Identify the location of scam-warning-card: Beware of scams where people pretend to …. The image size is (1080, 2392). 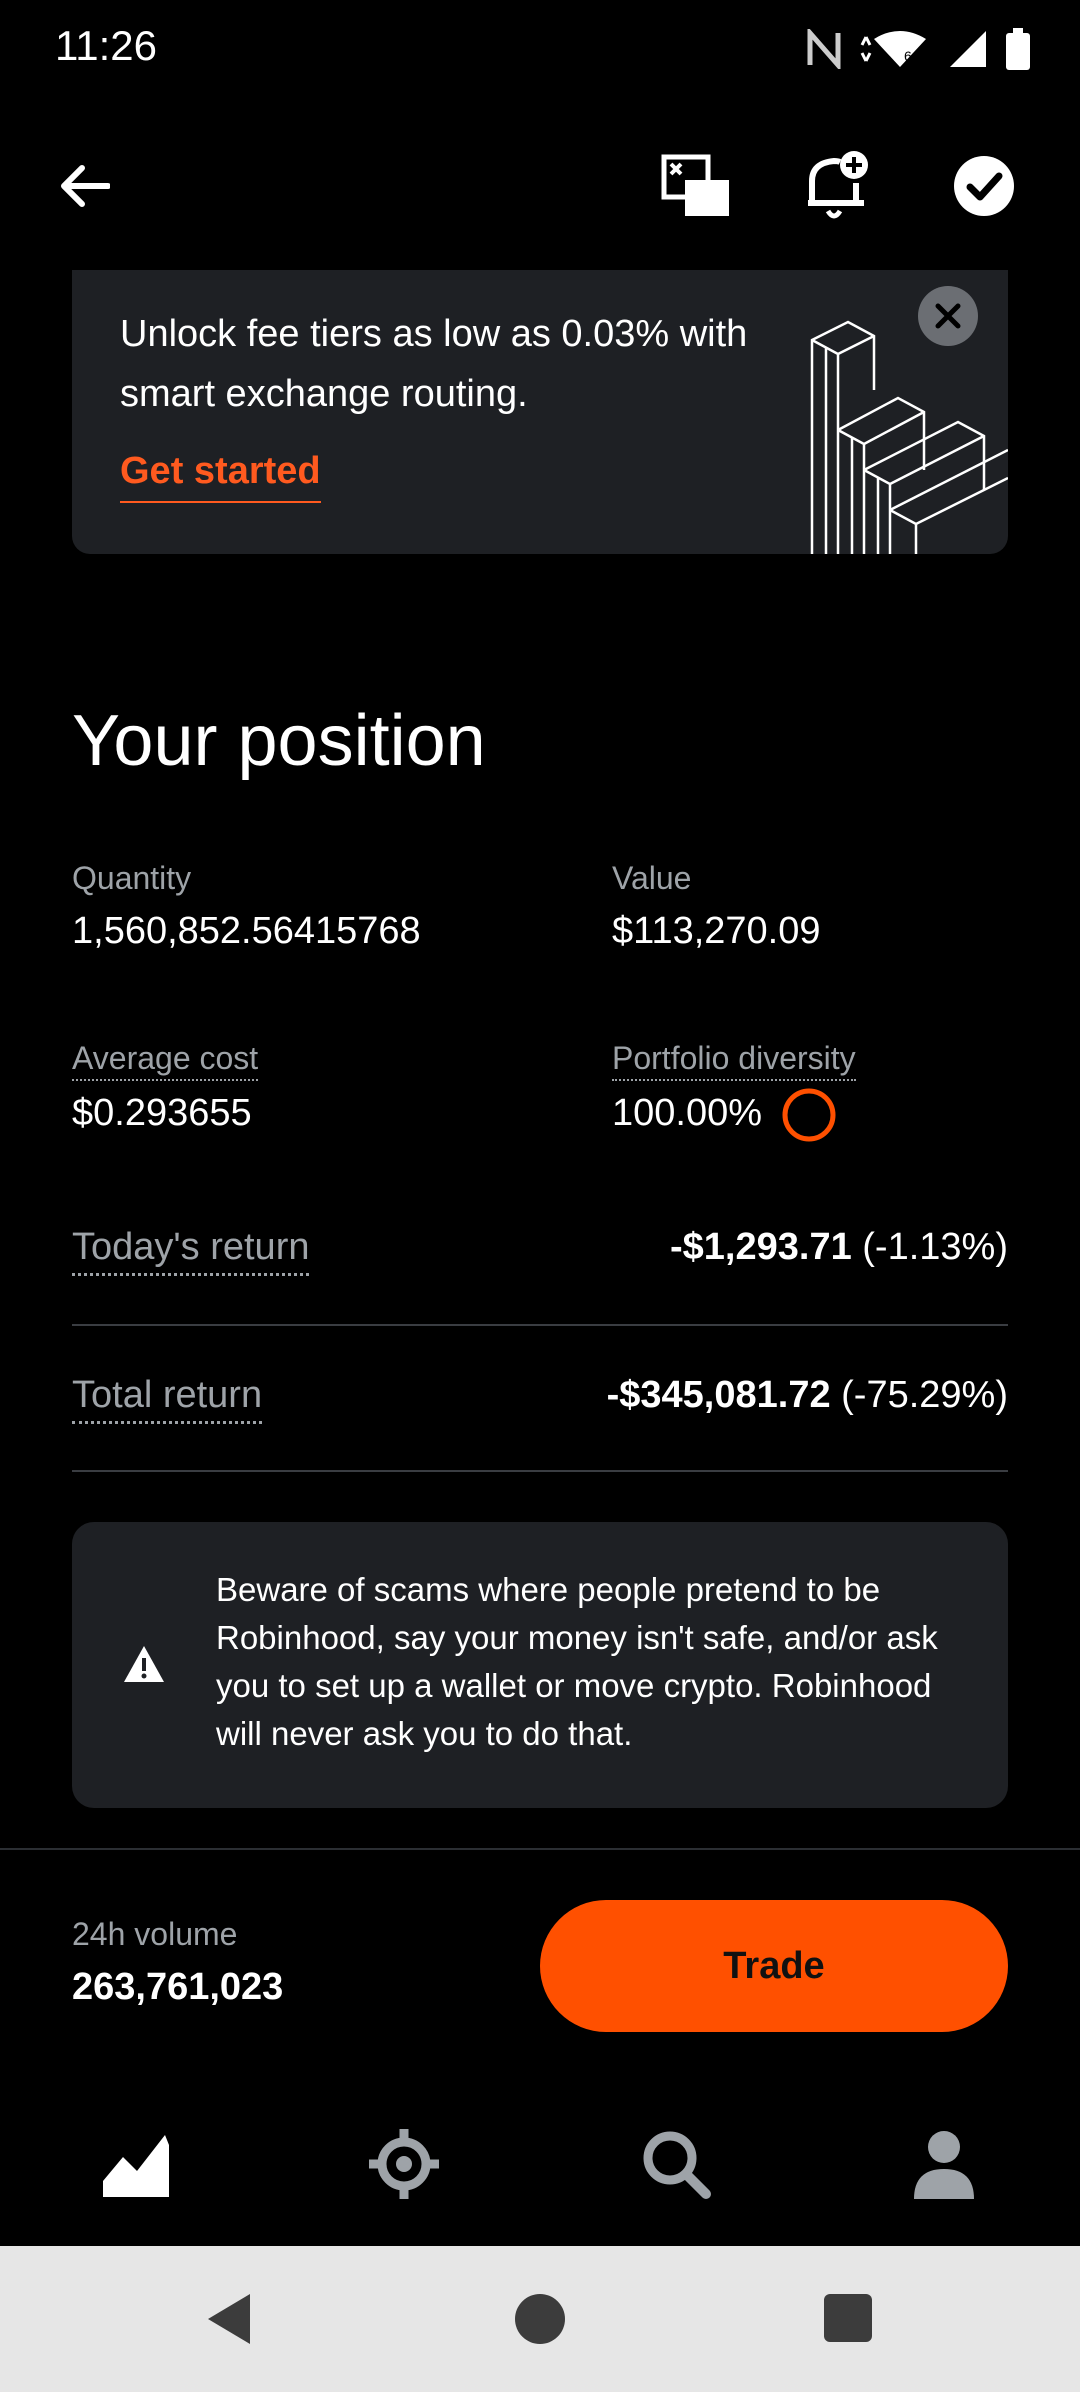
(540, 1665).